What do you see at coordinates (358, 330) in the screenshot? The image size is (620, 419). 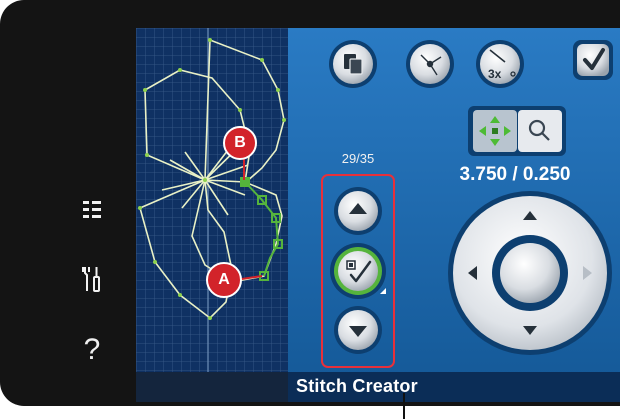 I see `step-down-button` at bounding box center [358, 330].